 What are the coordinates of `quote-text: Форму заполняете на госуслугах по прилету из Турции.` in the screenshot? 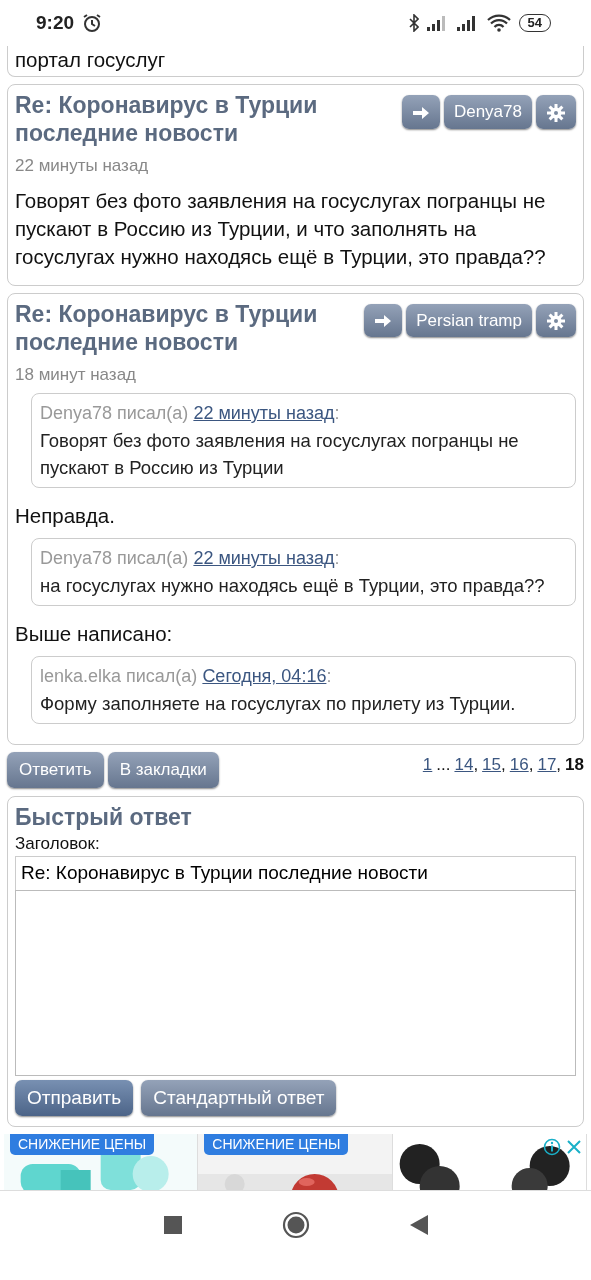 It's located at (278, 704).